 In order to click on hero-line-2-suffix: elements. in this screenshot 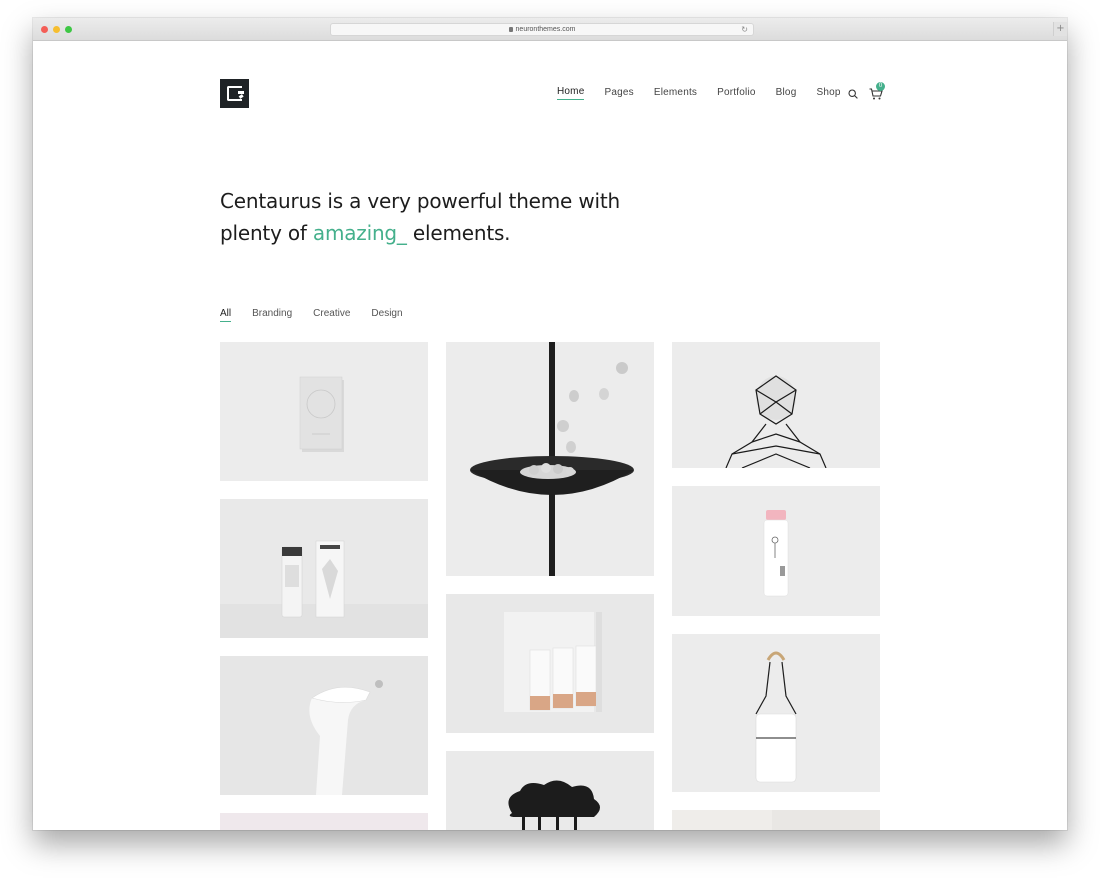, I will do `click(458, 233)`.